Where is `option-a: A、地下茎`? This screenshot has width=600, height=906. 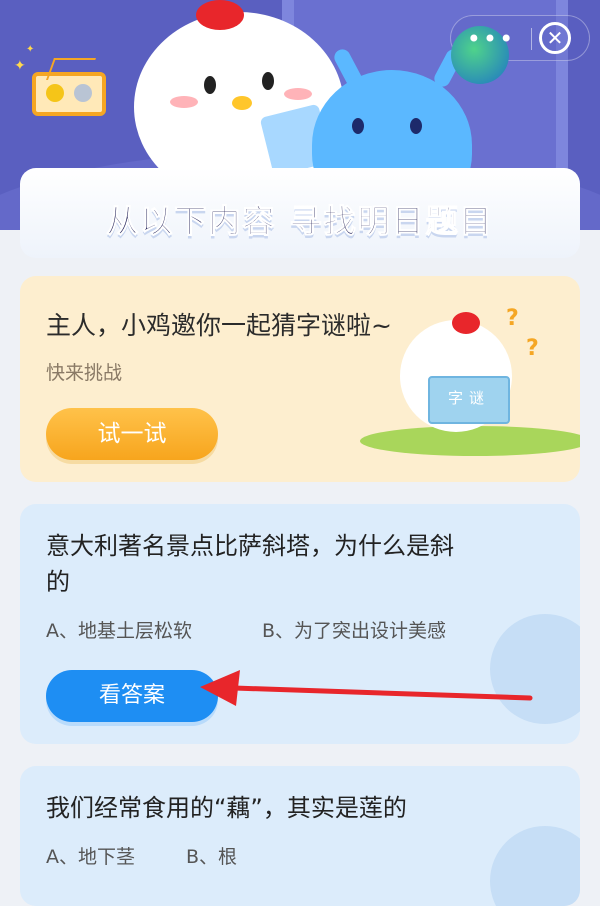
option-a: A、地下茎 is located at coordinates (90, 857).